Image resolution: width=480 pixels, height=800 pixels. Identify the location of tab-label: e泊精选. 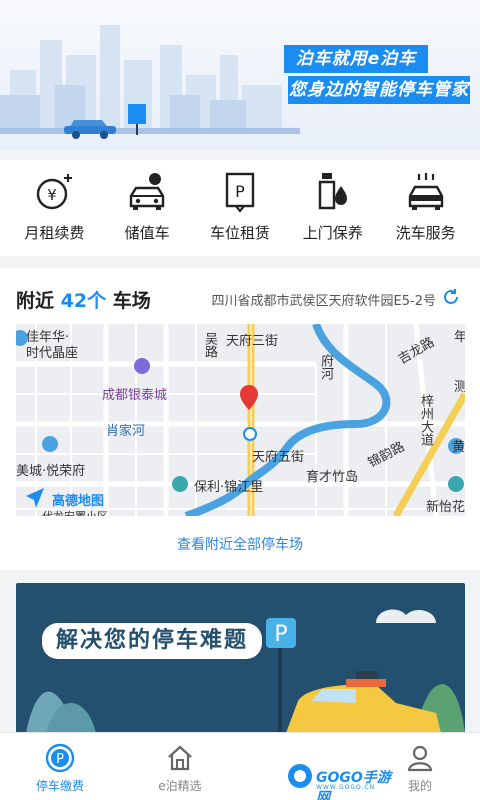
(180, 786).